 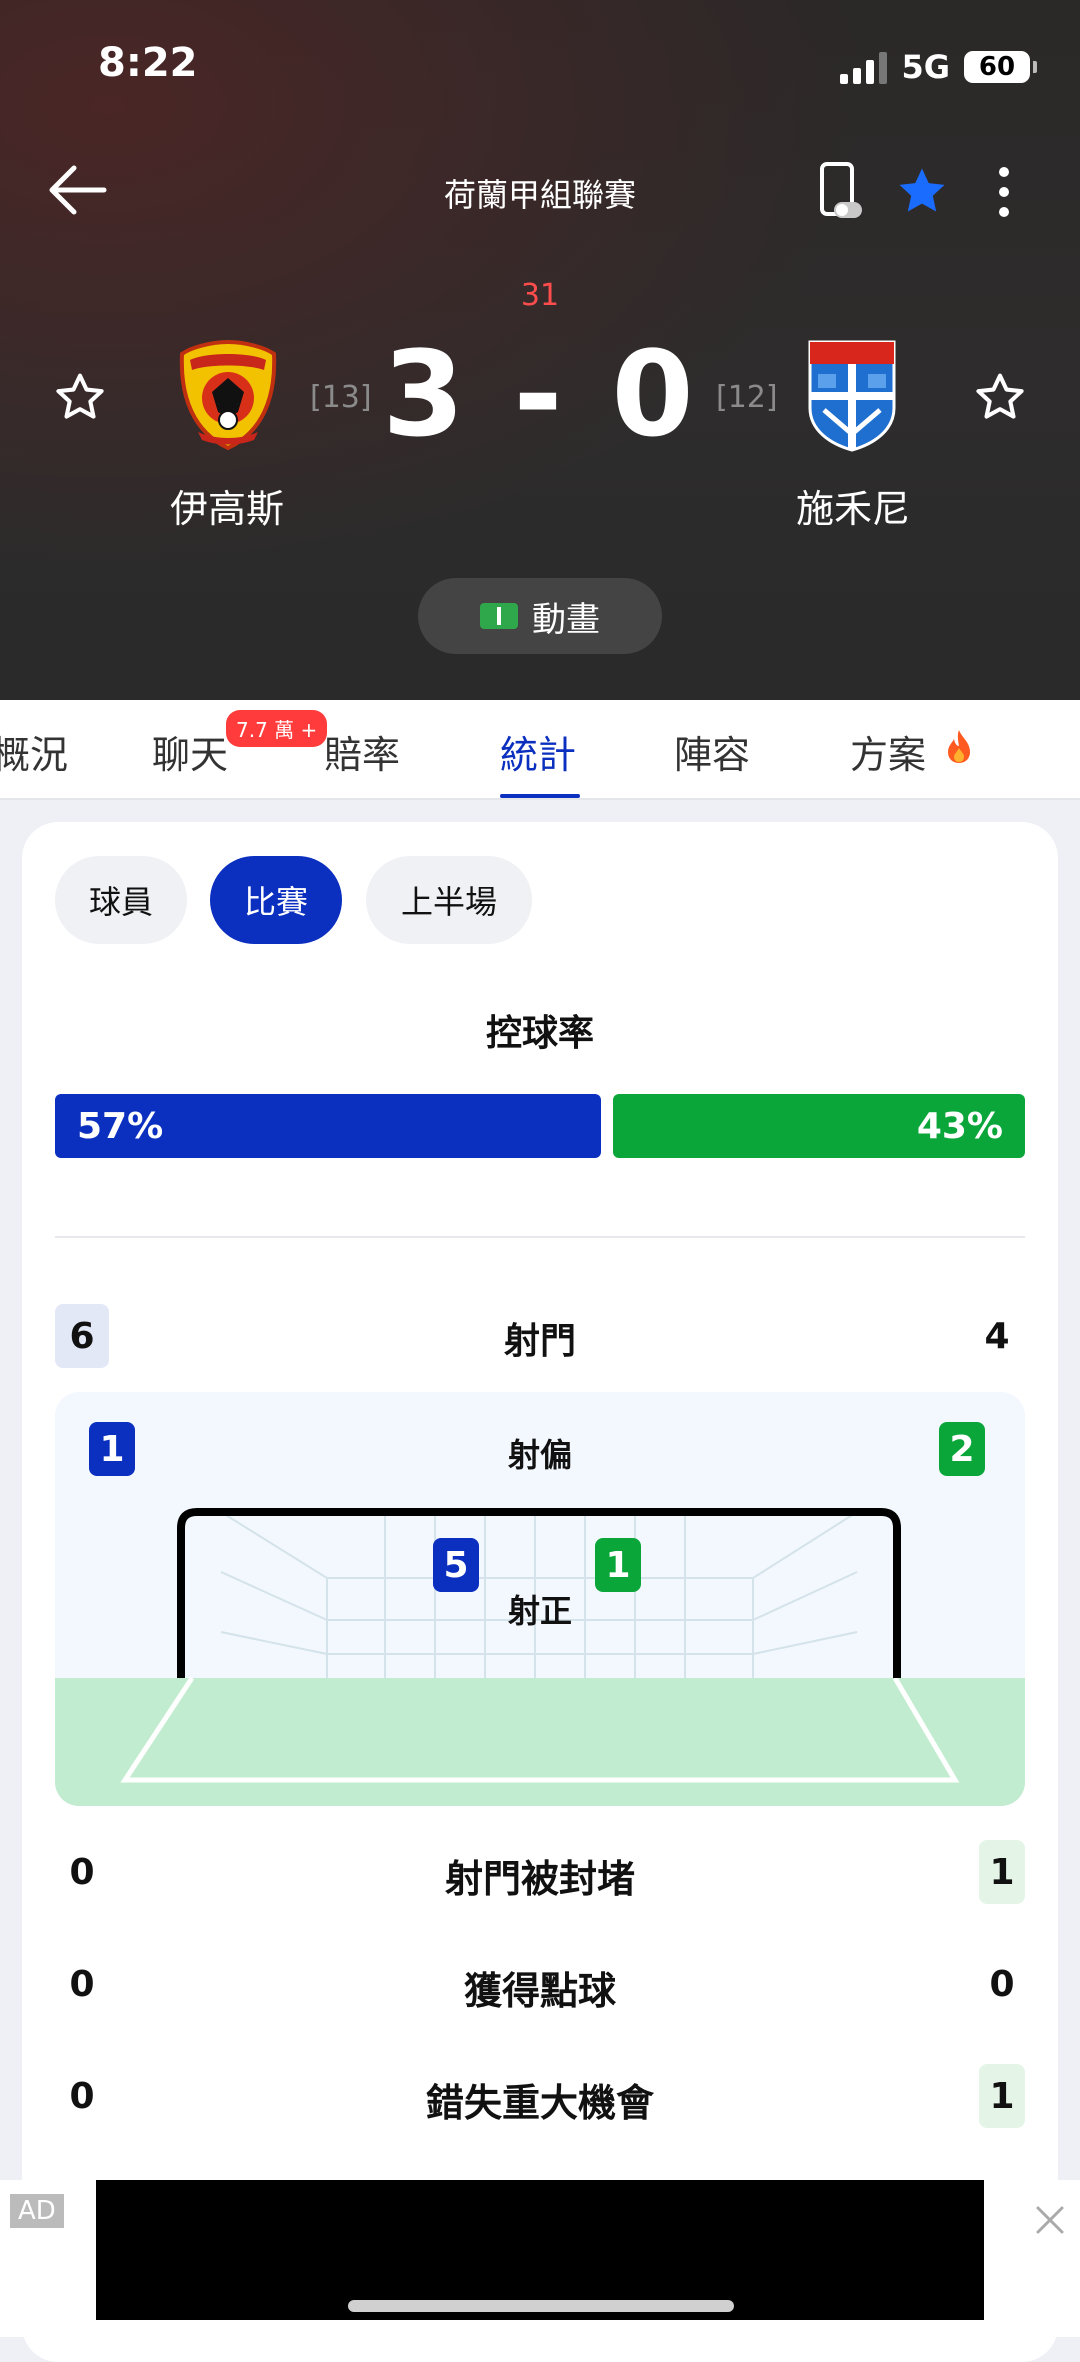 I want to click on ad-banner: AD, so click(x=540, y=2258).